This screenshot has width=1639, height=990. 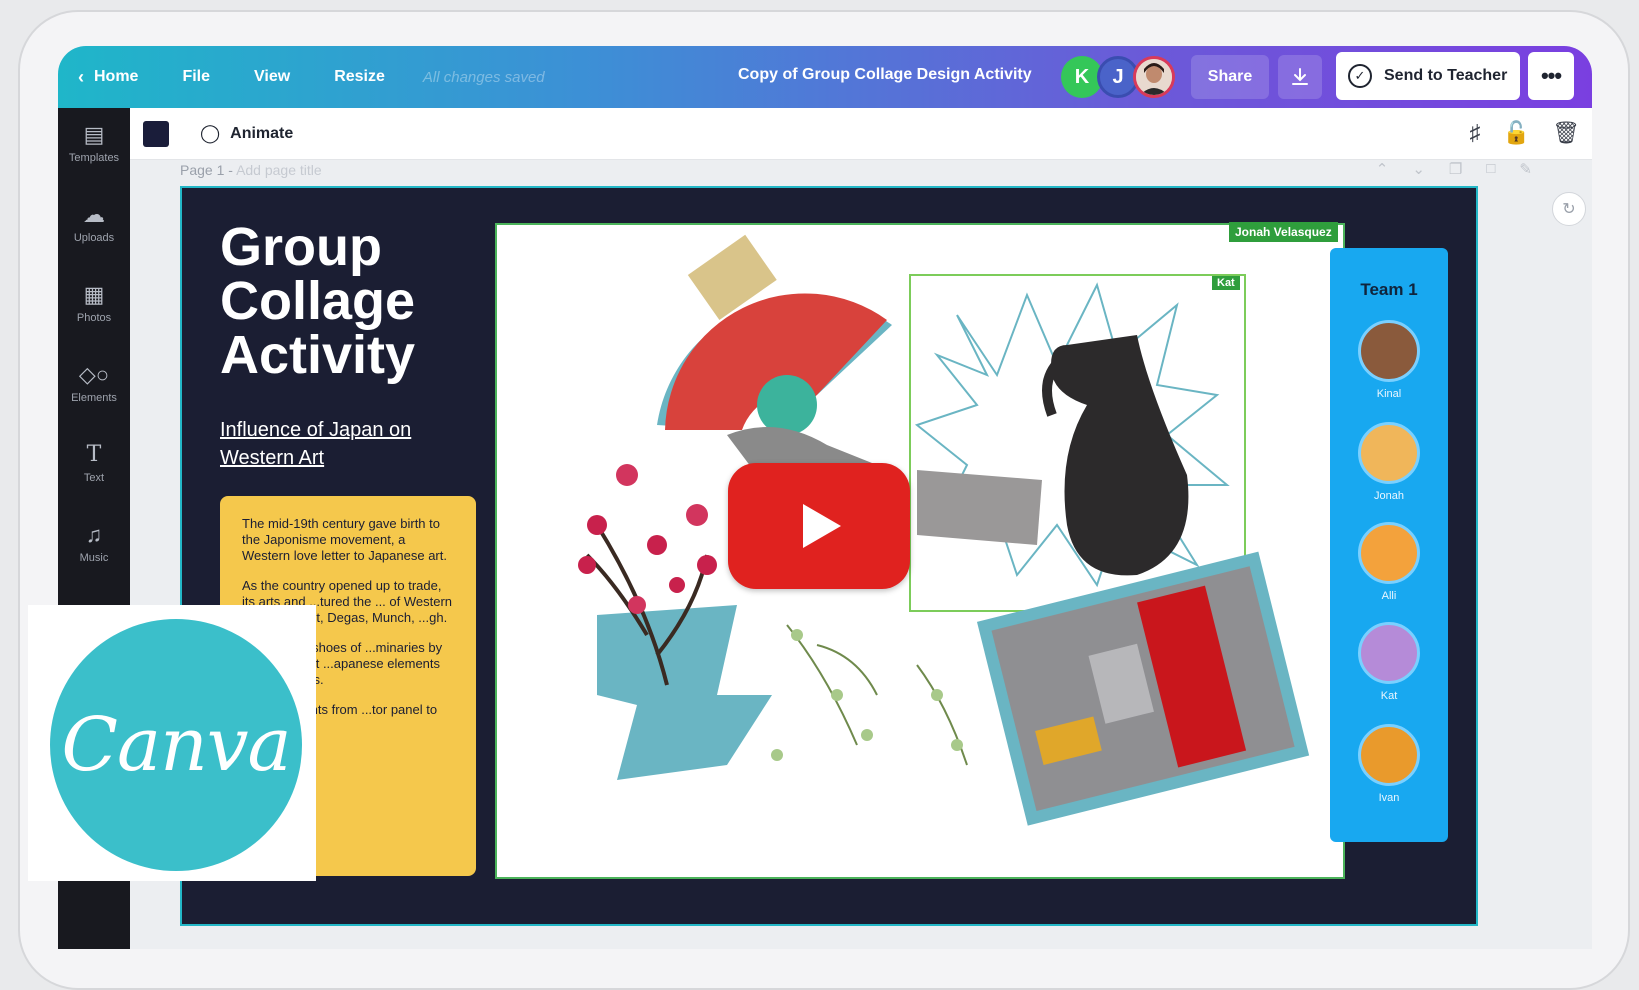 What do you see at coordinates (1566, 133) in the screenshot?
I see `trash-icon: 🗑` at bounding box center [1566, 133].